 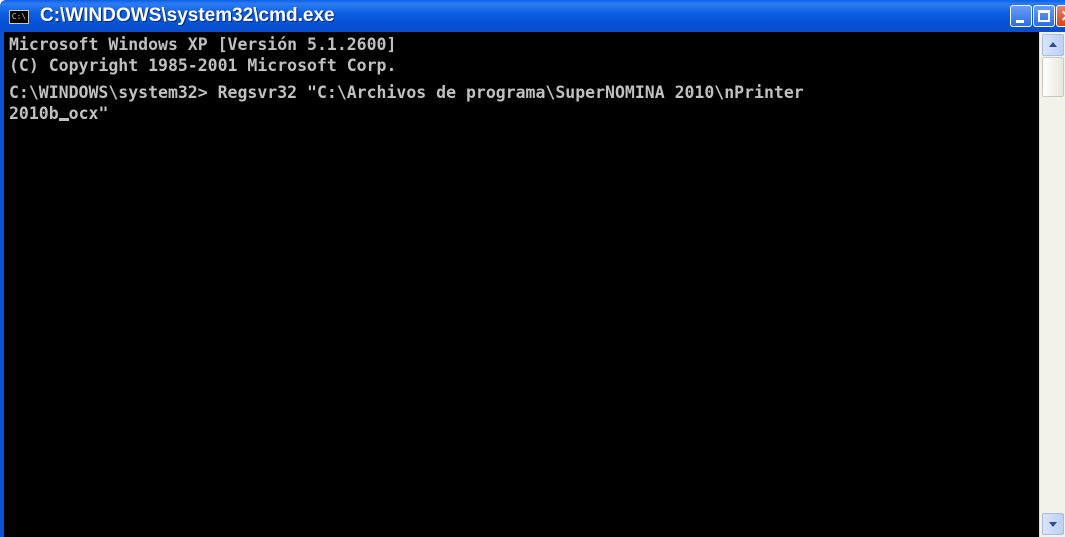 I want to click on scroll-down-button, so click(x=1053, y=524).